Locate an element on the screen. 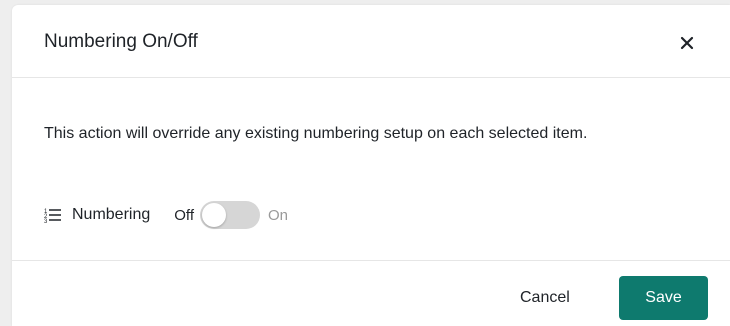 The image size is (730, 326). numbering-toggle is located at coordinates (230, 215).